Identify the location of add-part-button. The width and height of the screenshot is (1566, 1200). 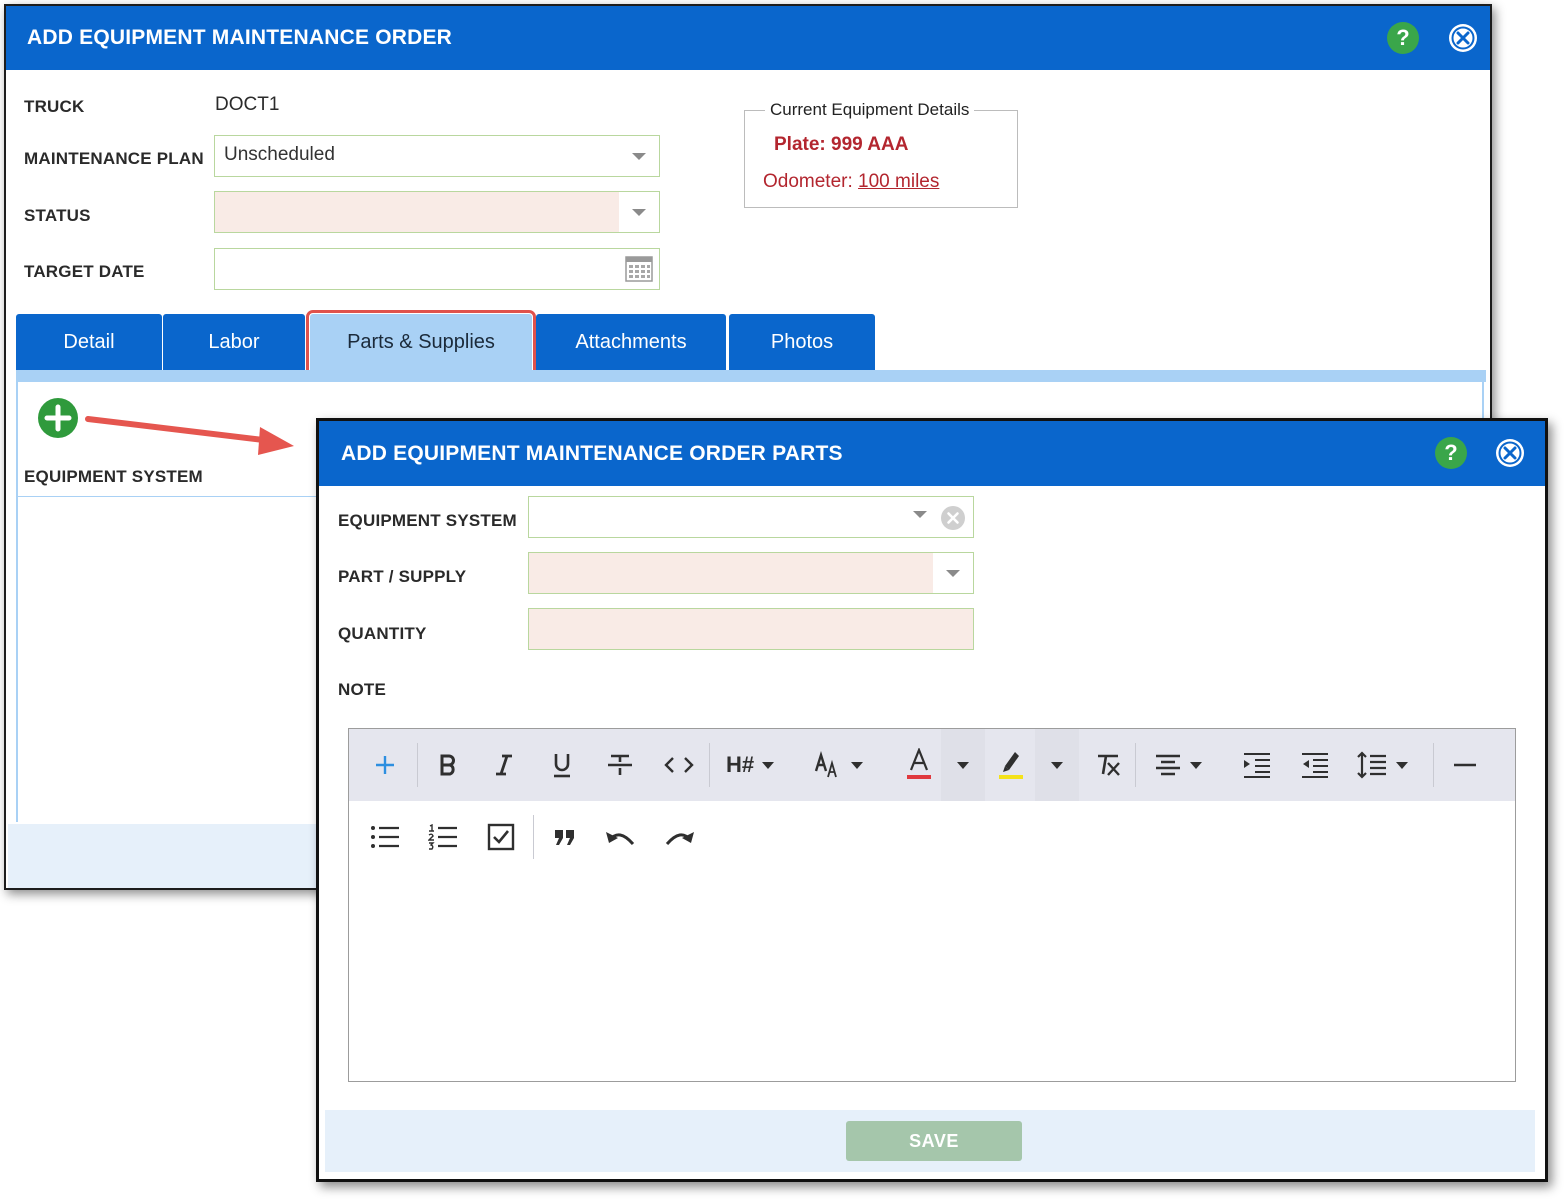
(58, 418).